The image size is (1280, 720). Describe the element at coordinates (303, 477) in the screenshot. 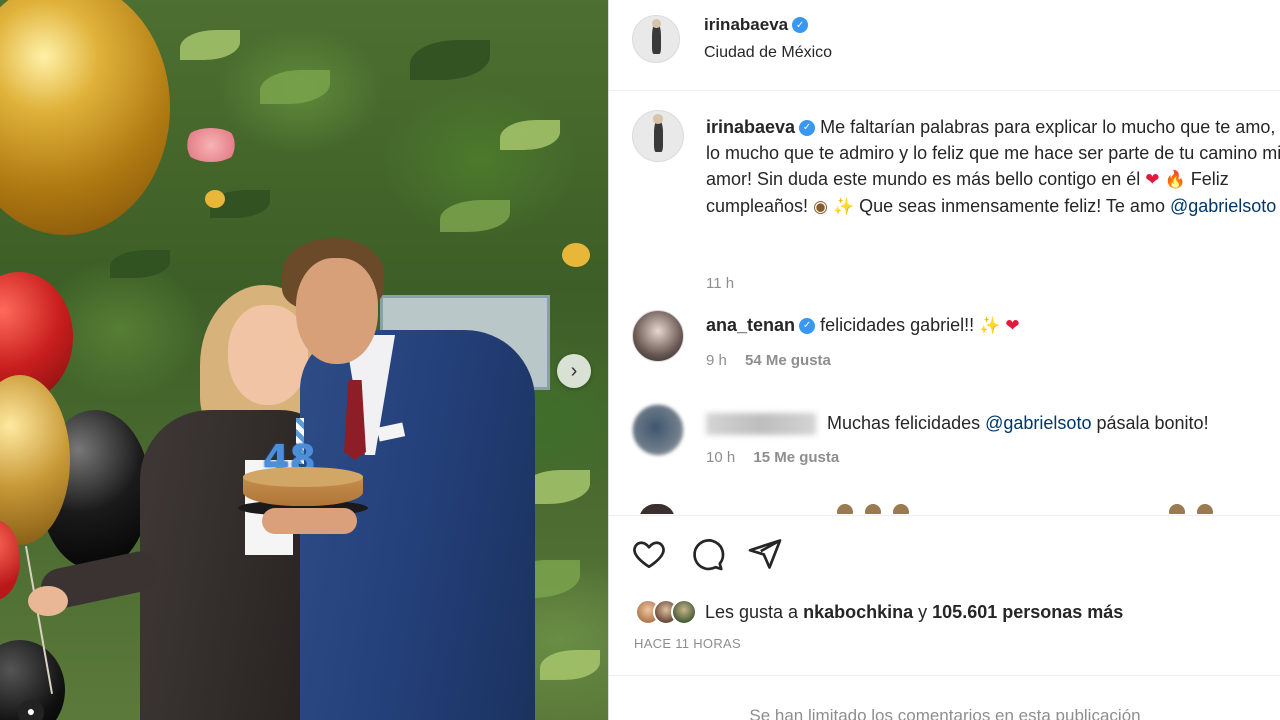

I see `birthday-cake-top` at that location.